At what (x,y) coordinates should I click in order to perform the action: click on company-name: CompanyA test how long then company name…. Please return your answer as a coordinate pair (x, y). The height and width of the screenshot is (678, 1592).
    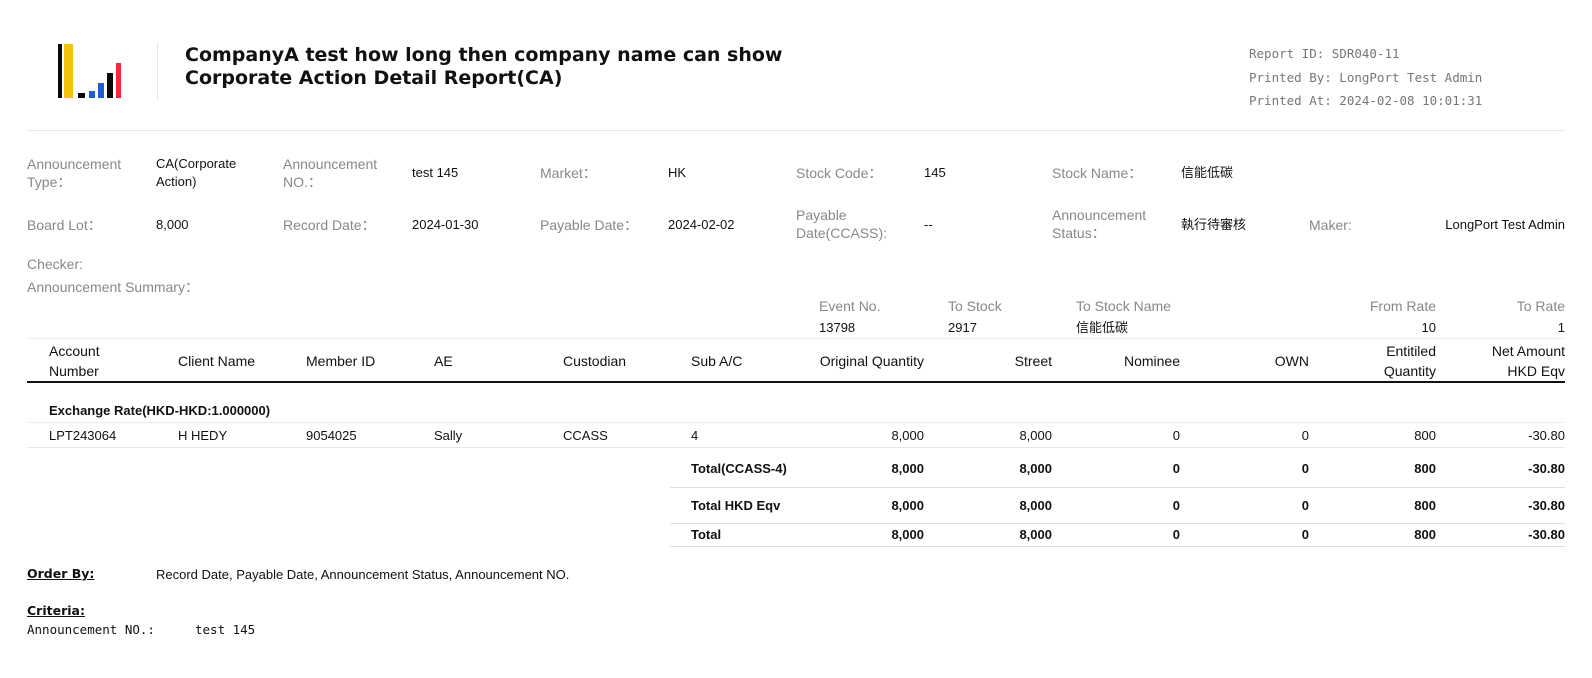
    Looking at the image, I should click on (484, 55).